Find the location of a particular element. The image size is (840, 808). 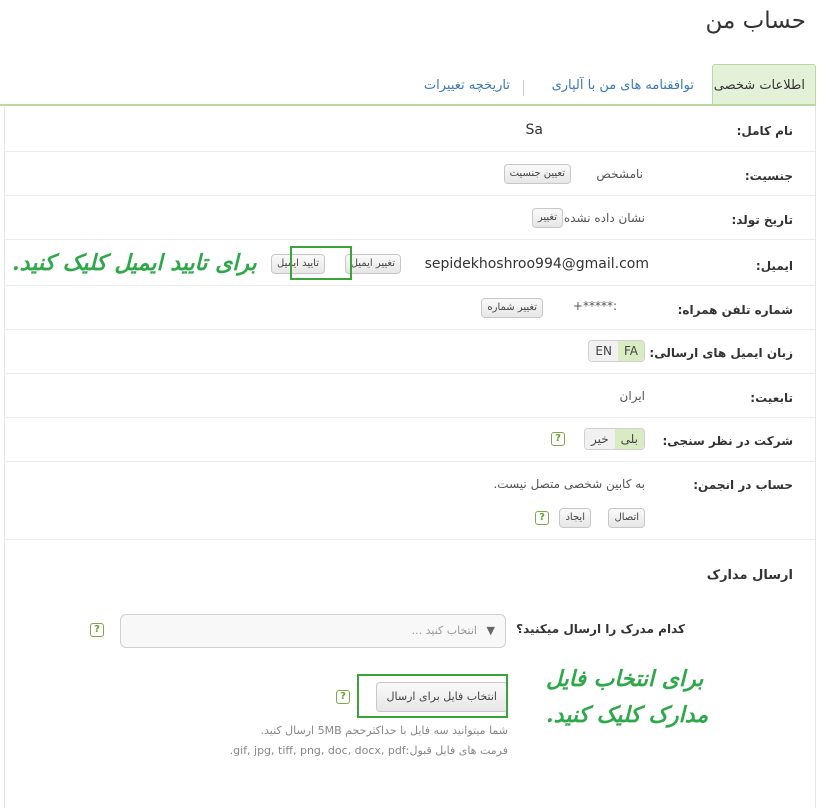

fullname-label: نام کامل: is located at coordinates (764, 131).